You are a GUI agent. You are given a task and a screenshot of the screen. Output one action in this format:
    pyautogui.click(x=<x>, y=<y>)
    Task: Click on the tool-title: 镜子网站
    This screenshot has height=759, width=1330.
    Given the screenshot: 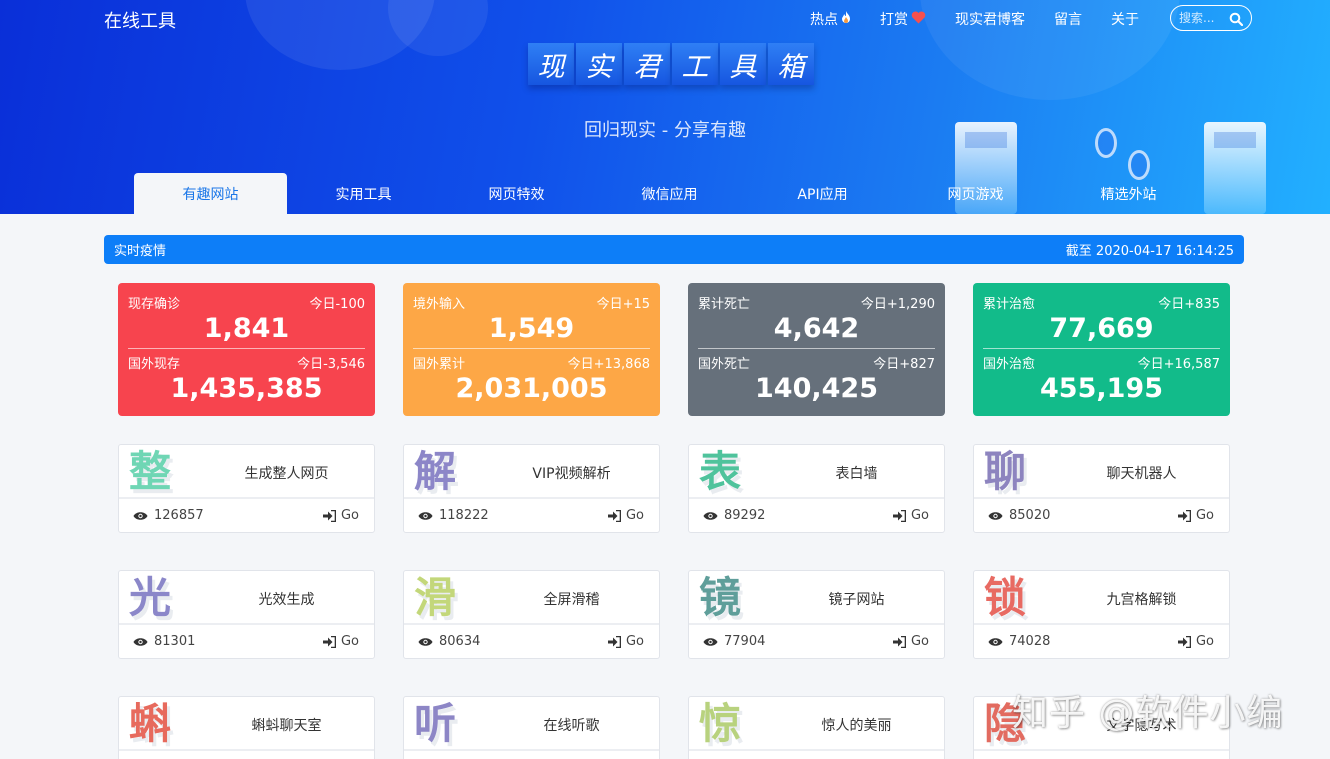 What is the action you would take?
    pyautogui.click(x=856, y=599)
    